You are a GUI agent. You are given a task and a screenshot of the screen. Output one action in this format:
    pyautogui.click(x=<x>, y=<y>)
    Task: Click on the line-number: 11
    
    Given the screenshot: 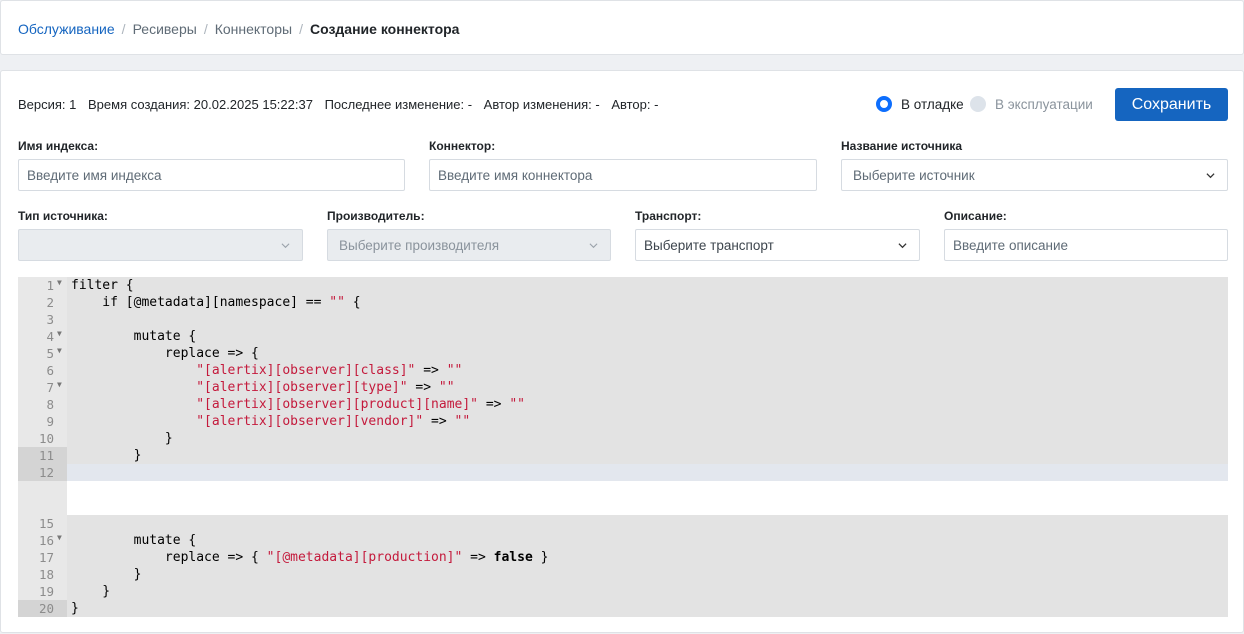 What is the action you would take?
    pyautogui.click(x=46, y=455)
    